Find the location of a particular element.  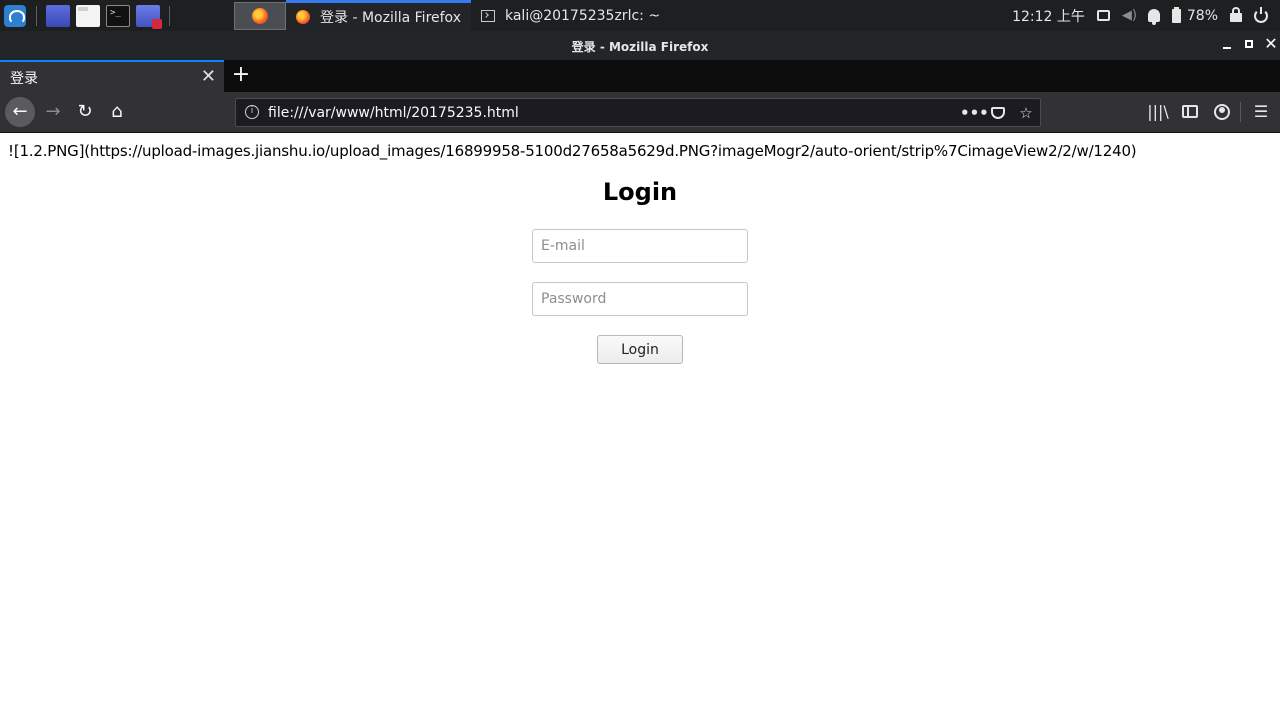

clock: 12:12 上午 is located at coordinates (1048, 16).